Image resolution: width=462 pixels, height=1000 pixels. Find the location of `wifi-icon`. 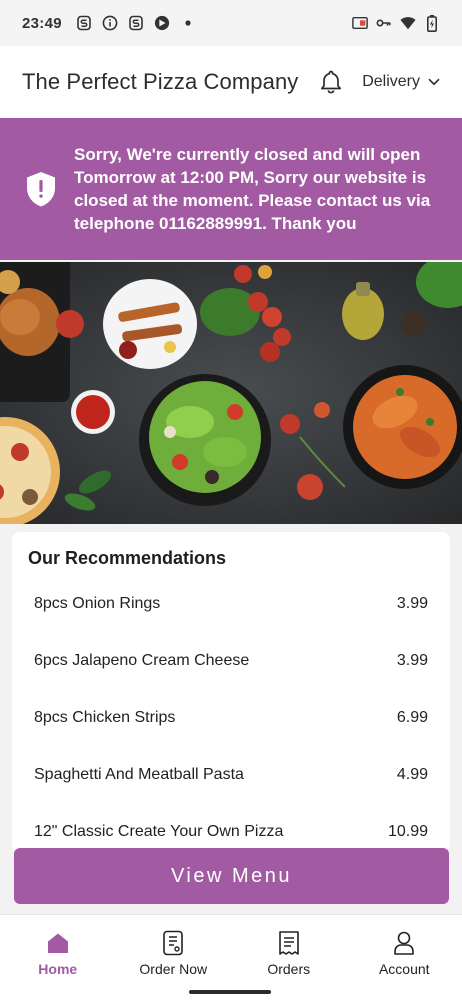

wifi-icon is located at coordinates (408, 23).